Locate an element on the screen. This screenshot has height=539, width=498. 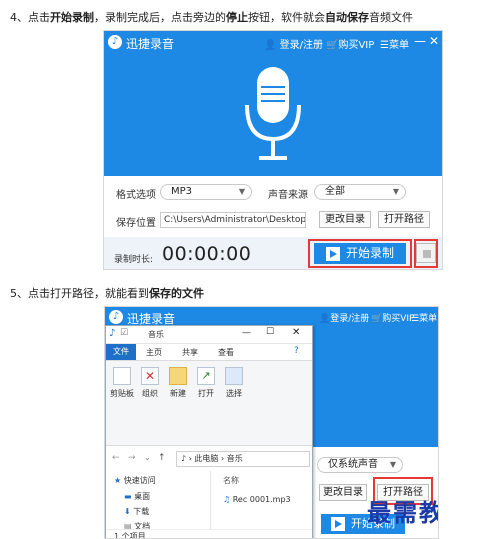
login-button: 👤登录/注册 is located at coordinates (344, 317).